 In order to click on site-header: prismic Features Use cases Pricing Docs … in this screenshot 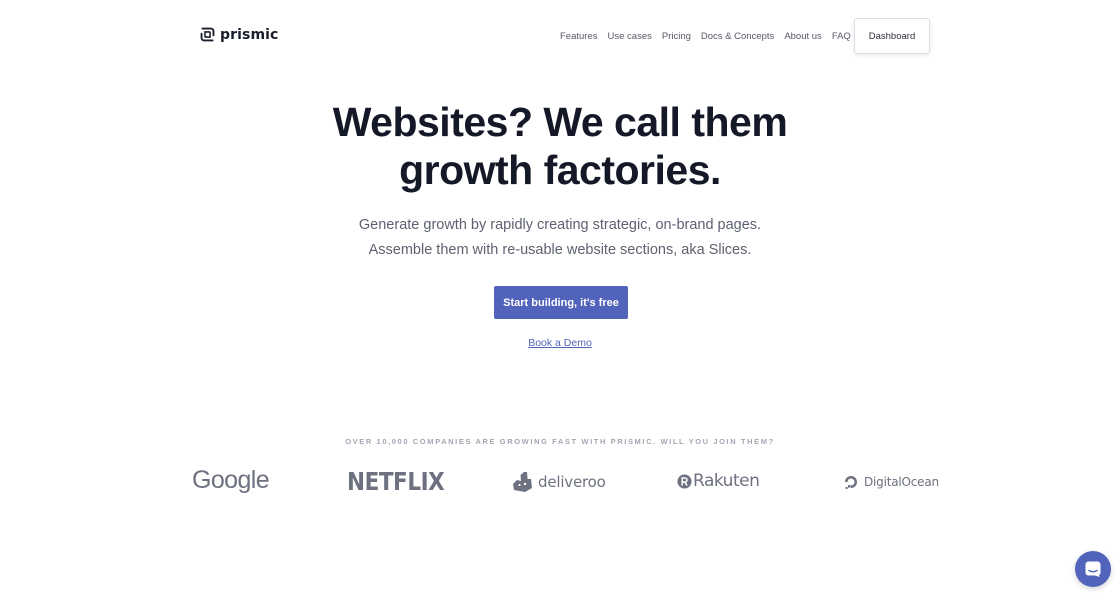, I will do `click(560, 36)`.